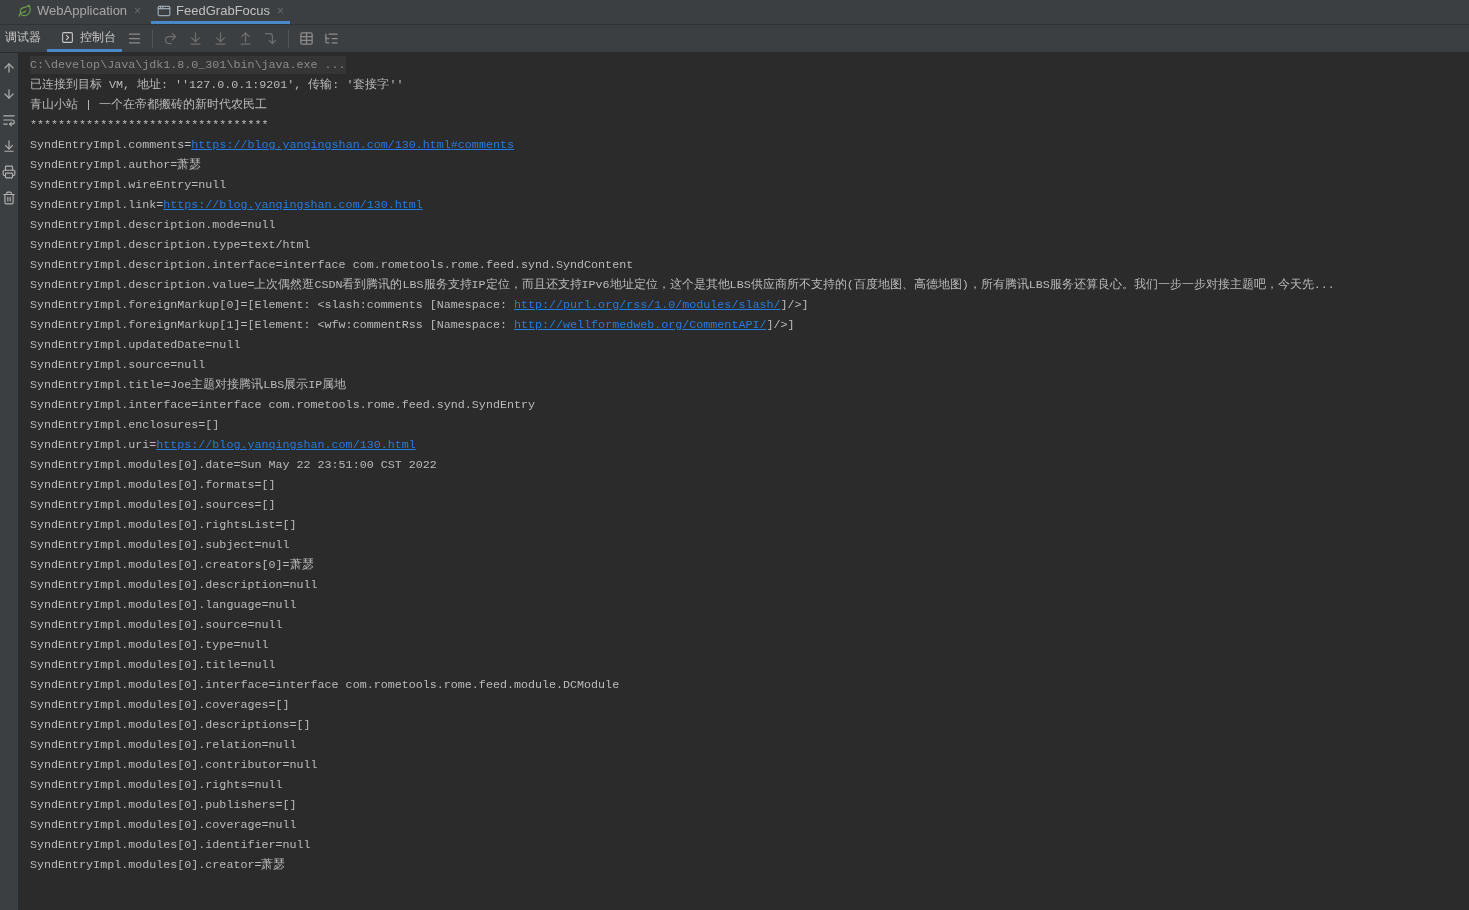  Describe the element at coordinates (325, 685) in the screenshot. I see `console-text: SyndEntryImpl.modules[0].interface=interface com.rometools.rome.feed.module.DCModule` at that location.